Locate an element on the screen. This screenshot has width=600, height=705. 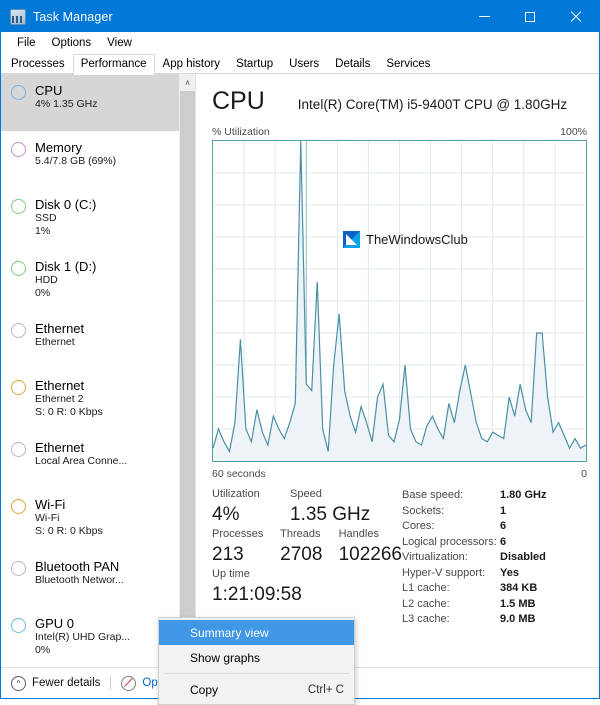
close-icon is located at coordinates (576, 17).